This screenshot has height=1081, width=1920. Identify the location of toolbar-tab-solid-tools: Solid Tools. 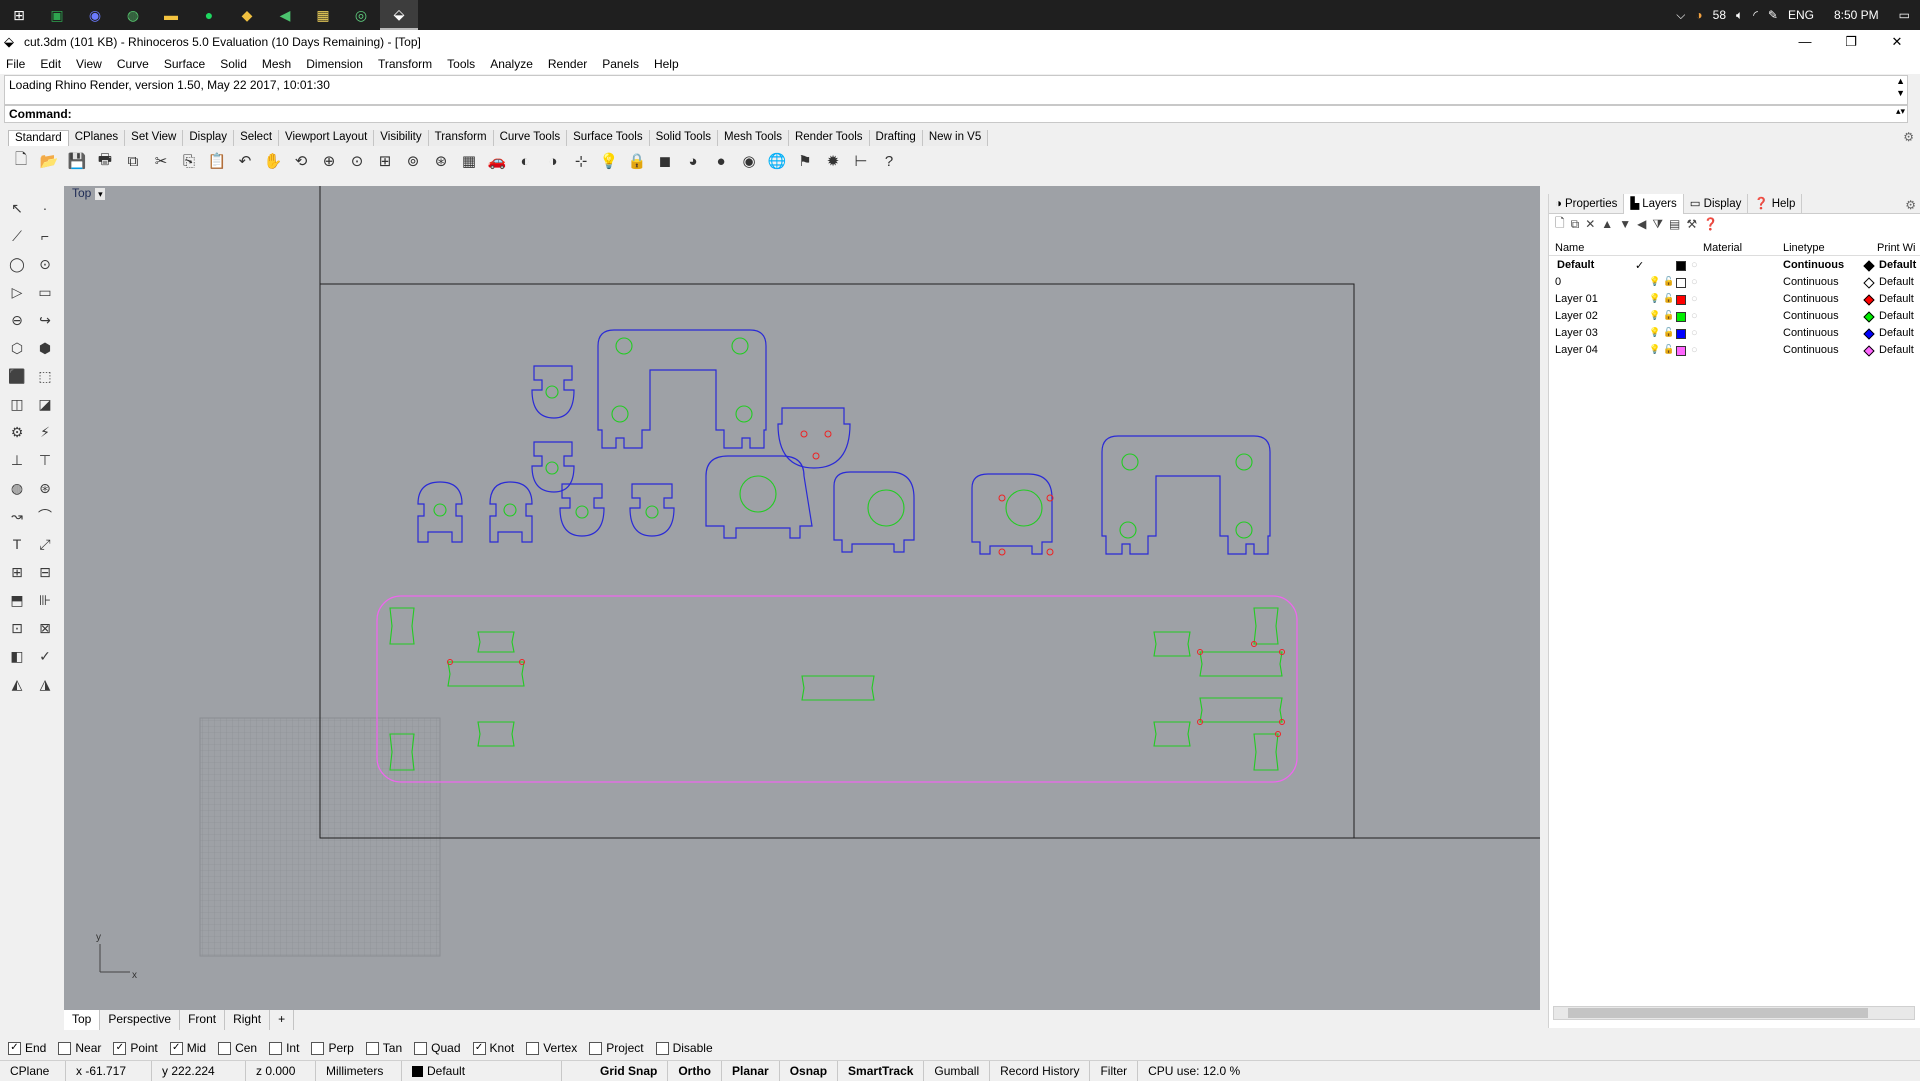
(683, 138).